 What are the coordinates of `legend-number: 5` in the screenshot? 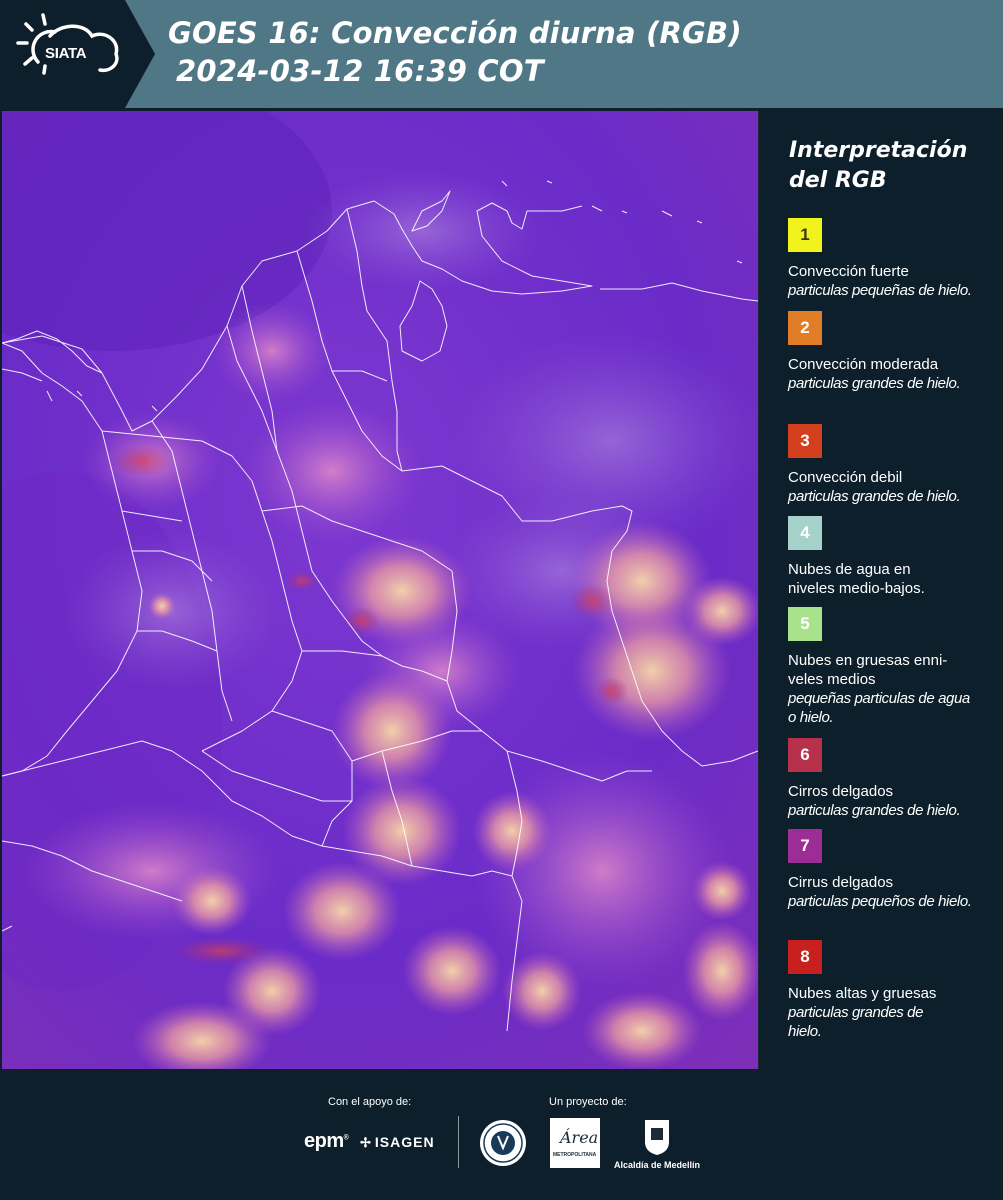 It's located at (805, 623).